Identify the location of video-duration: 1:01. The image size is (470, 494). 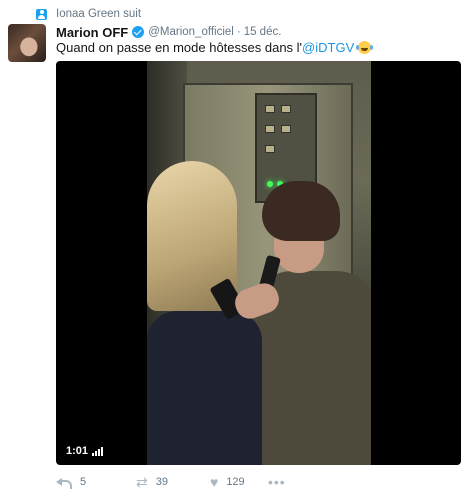
(85, 451).